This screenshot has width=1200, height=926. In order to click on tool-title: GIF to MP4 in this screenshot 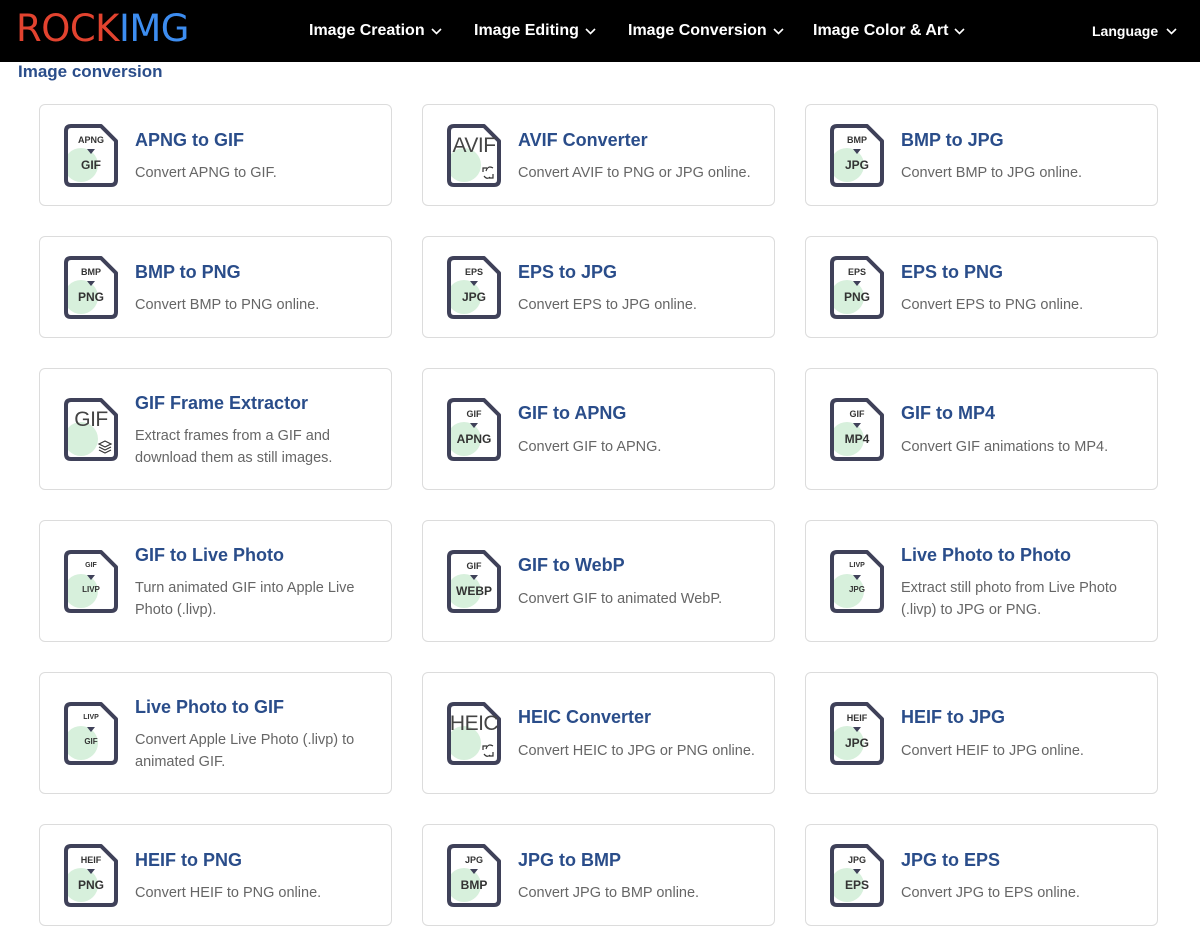, I will do `click(948, 413)`.